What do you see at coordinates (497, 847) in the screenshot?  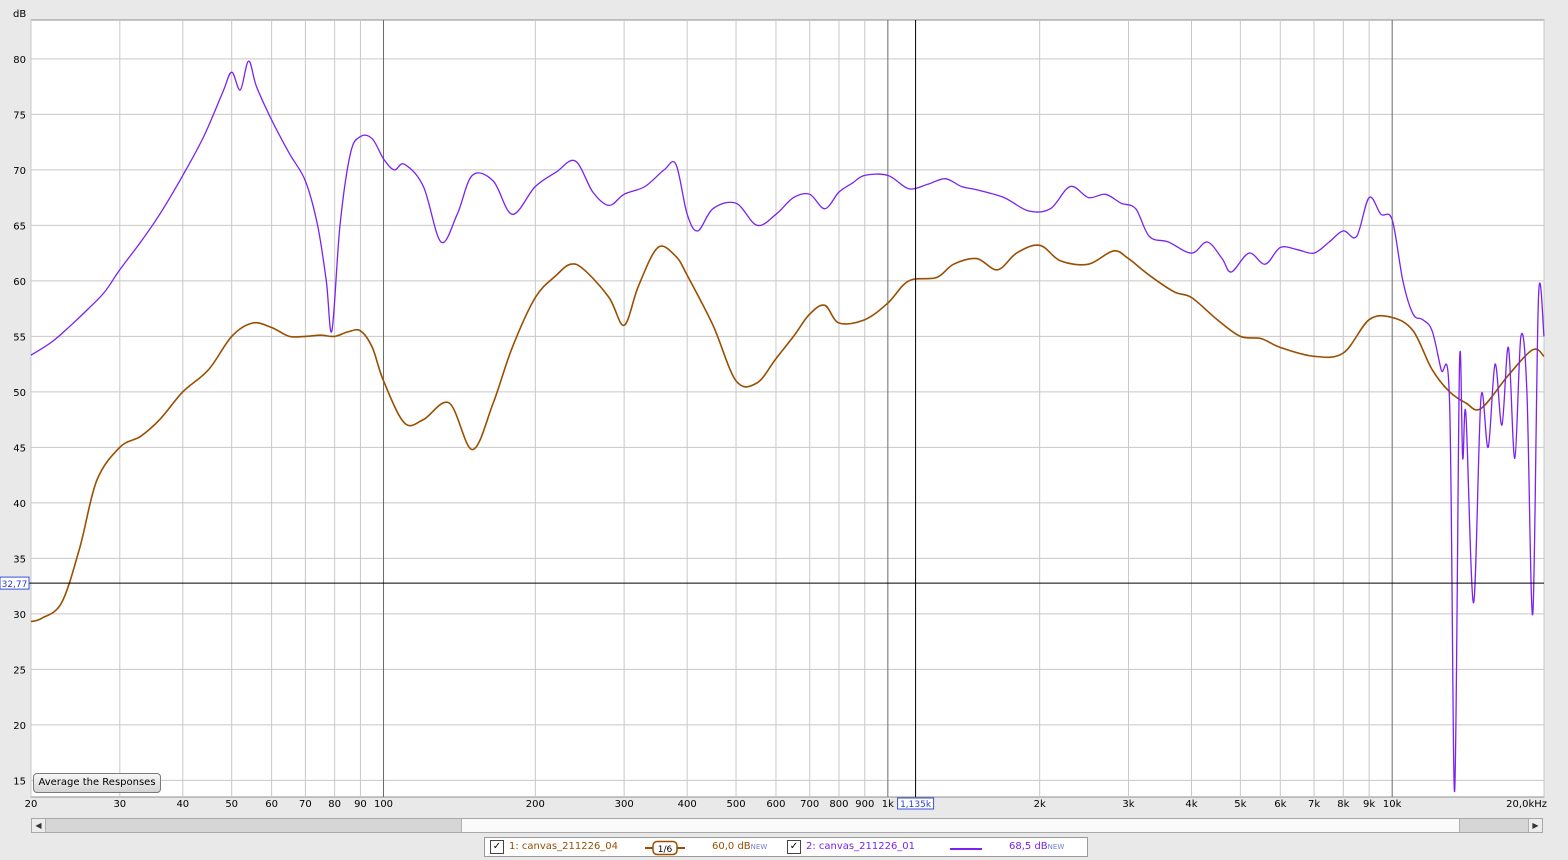 I see `legend-checkbox-1: ✓` at bounding box center [497, 847].